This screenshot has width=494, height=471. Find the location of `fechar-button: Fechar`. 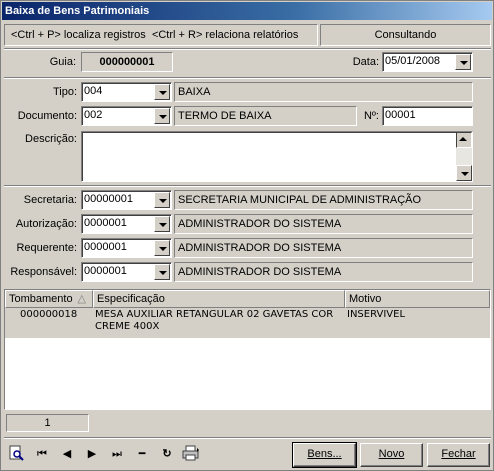

fechar-button: Fechar is located at coordinates (458, 455).